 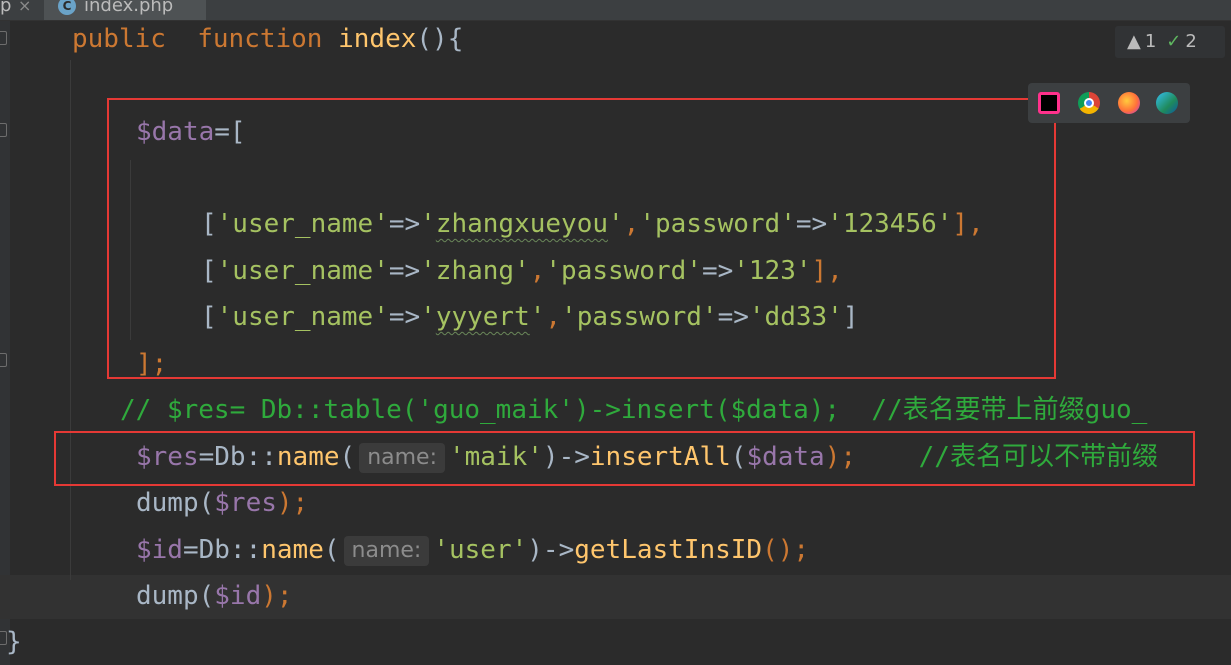 What do you see at coordinates (222, 550) in the screenshot?
I see `operator: =Db::` at bounding box center [222, 550].